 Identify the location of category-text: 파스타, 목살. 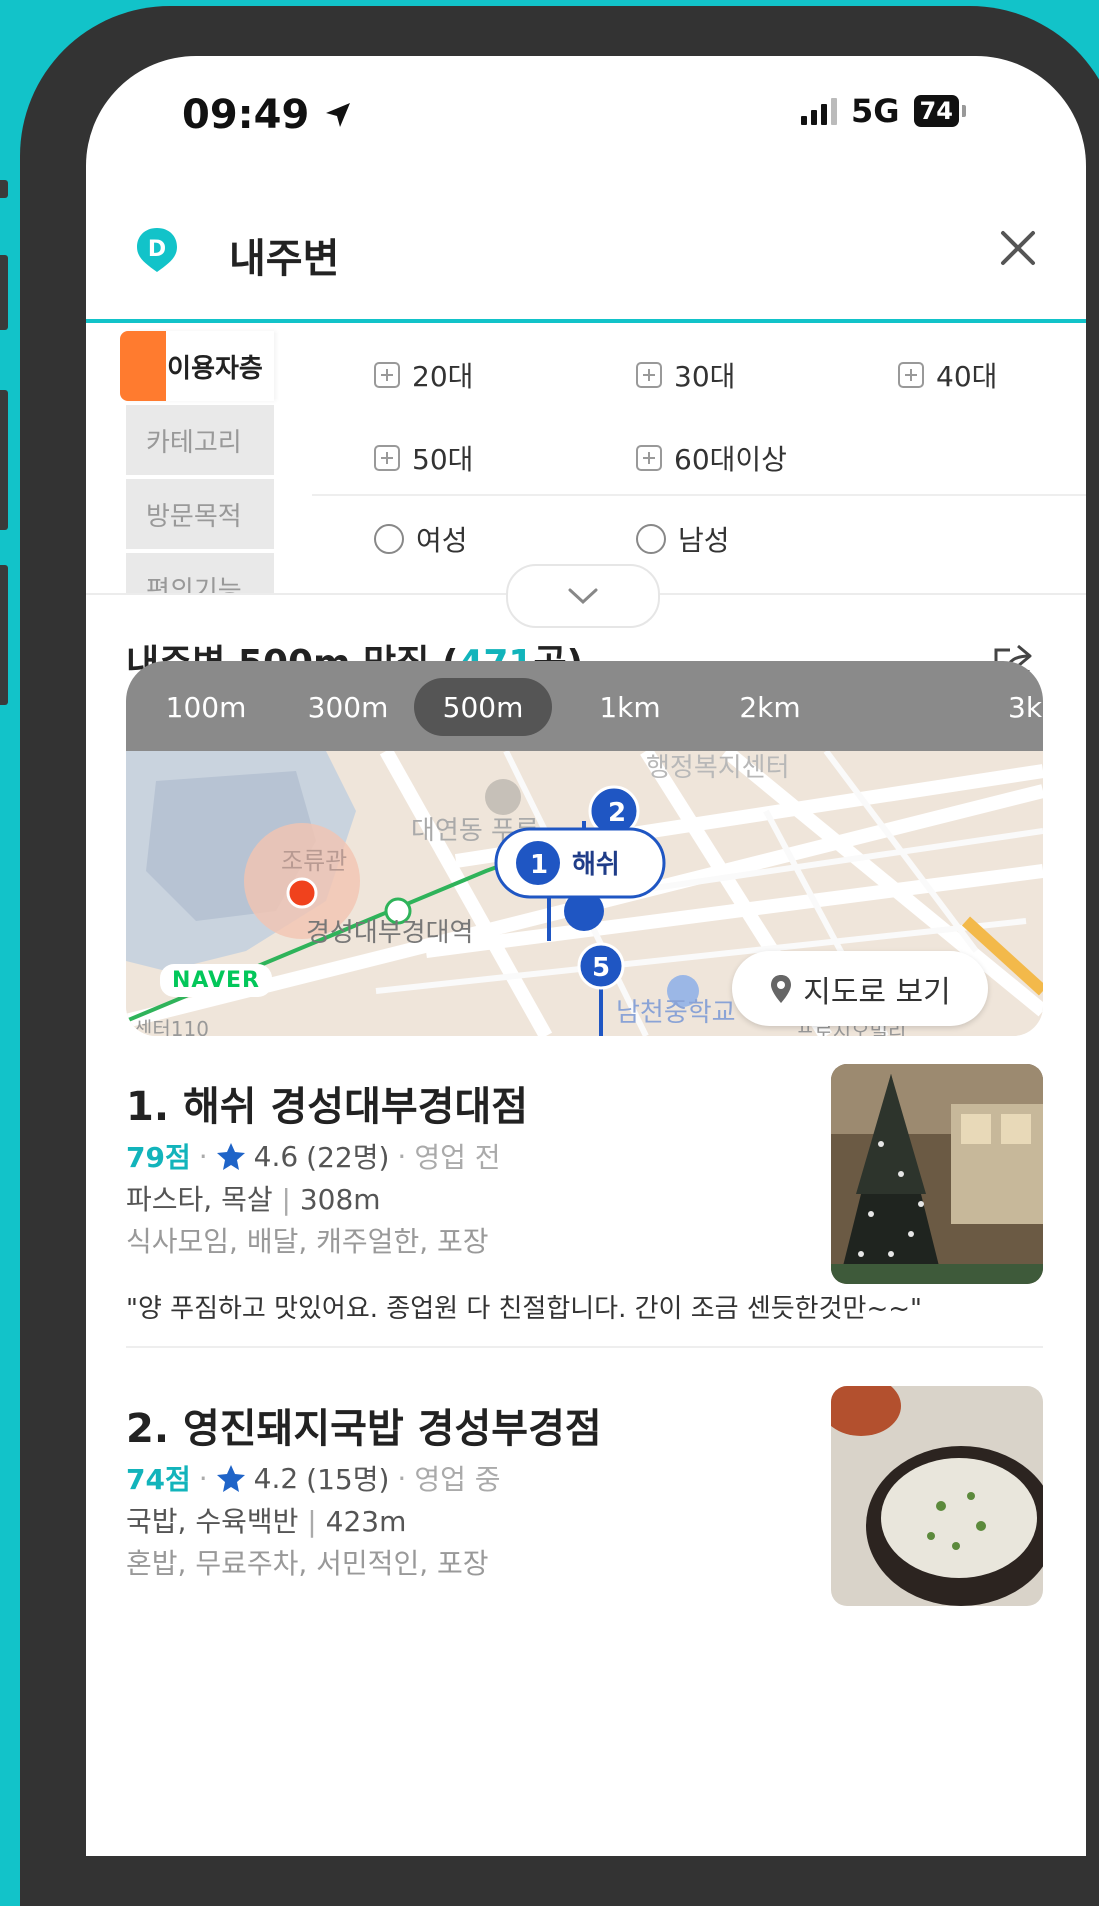
(199, 1199).